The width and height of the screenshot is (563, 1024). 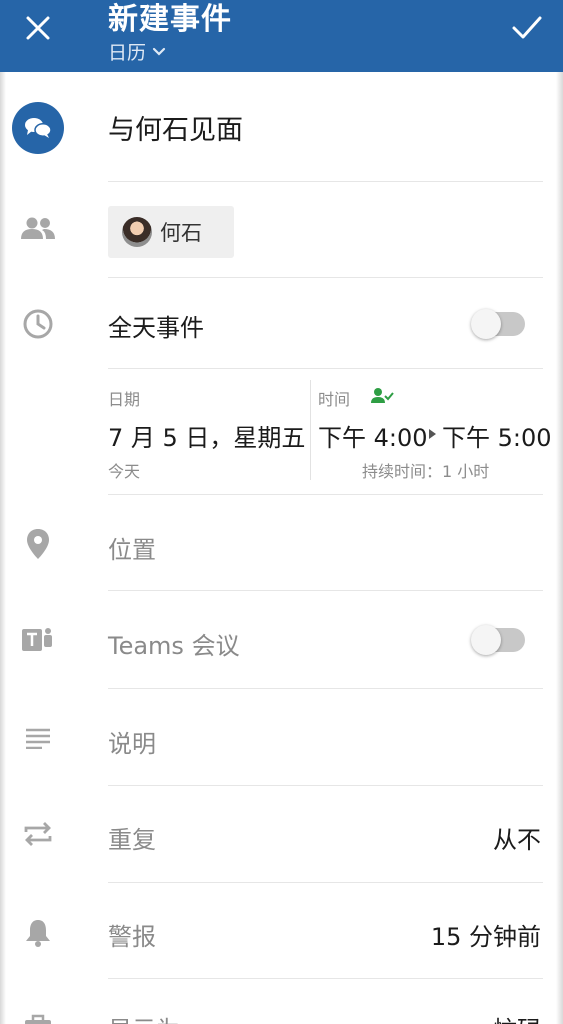 I want to click on calendar-selector: 日历, so click(x=137, y=51).